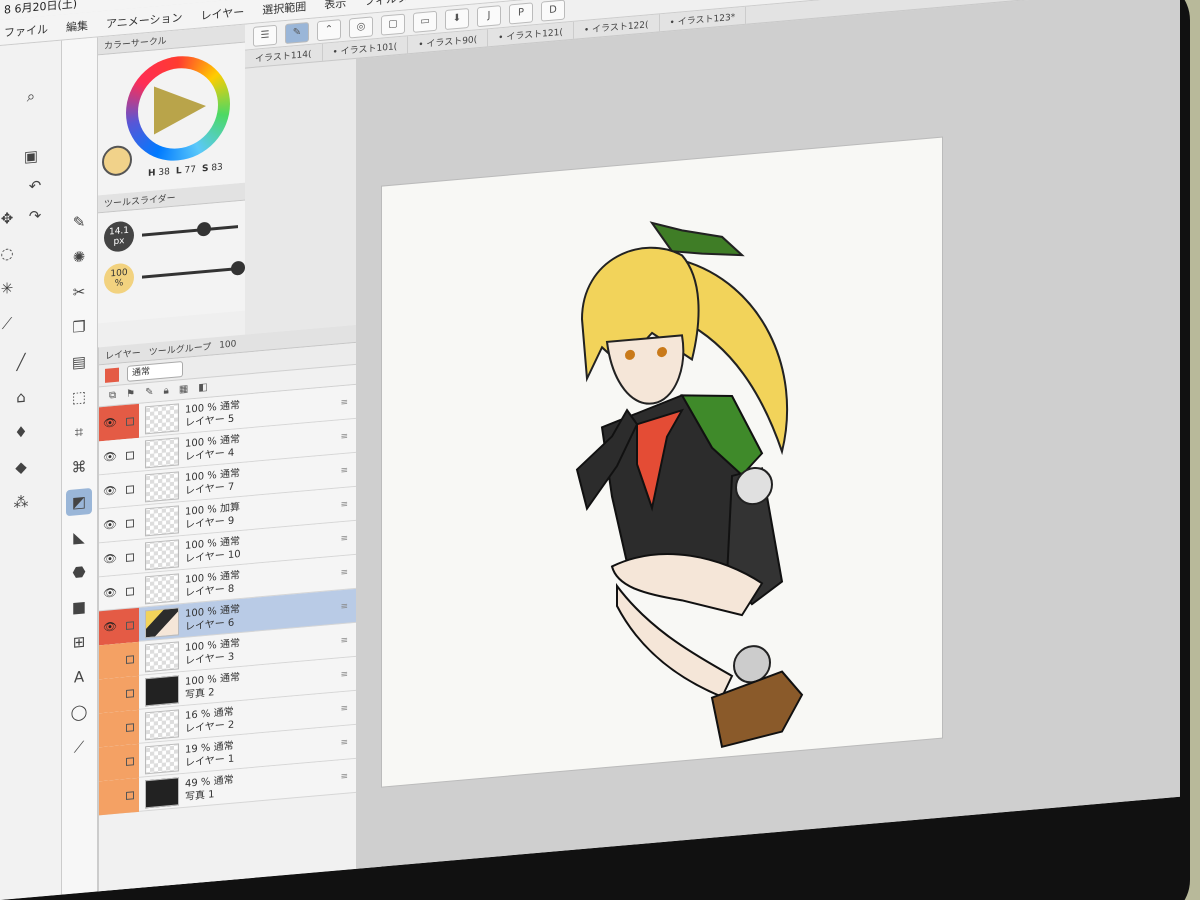  Describe the element at coordinates (155, 371) in the screenshot. I see `blend-mode-select: 通常` at that location.